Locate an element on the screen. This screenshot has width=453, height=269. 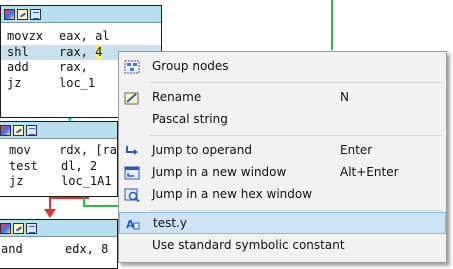
operand: rax, is located at coordinates (77, 51).